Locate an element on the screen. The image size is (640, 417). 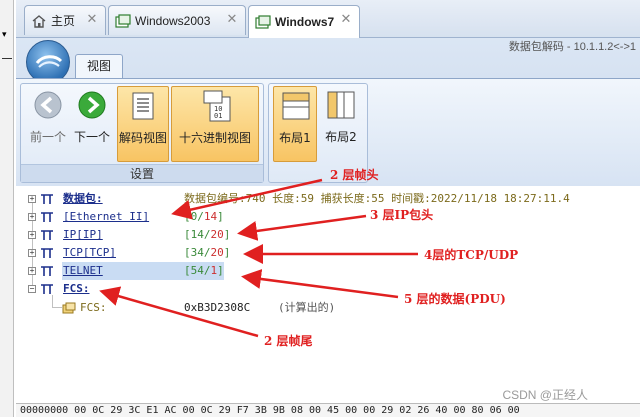
arrow-frame-tail is located at coordinates (179, 312).